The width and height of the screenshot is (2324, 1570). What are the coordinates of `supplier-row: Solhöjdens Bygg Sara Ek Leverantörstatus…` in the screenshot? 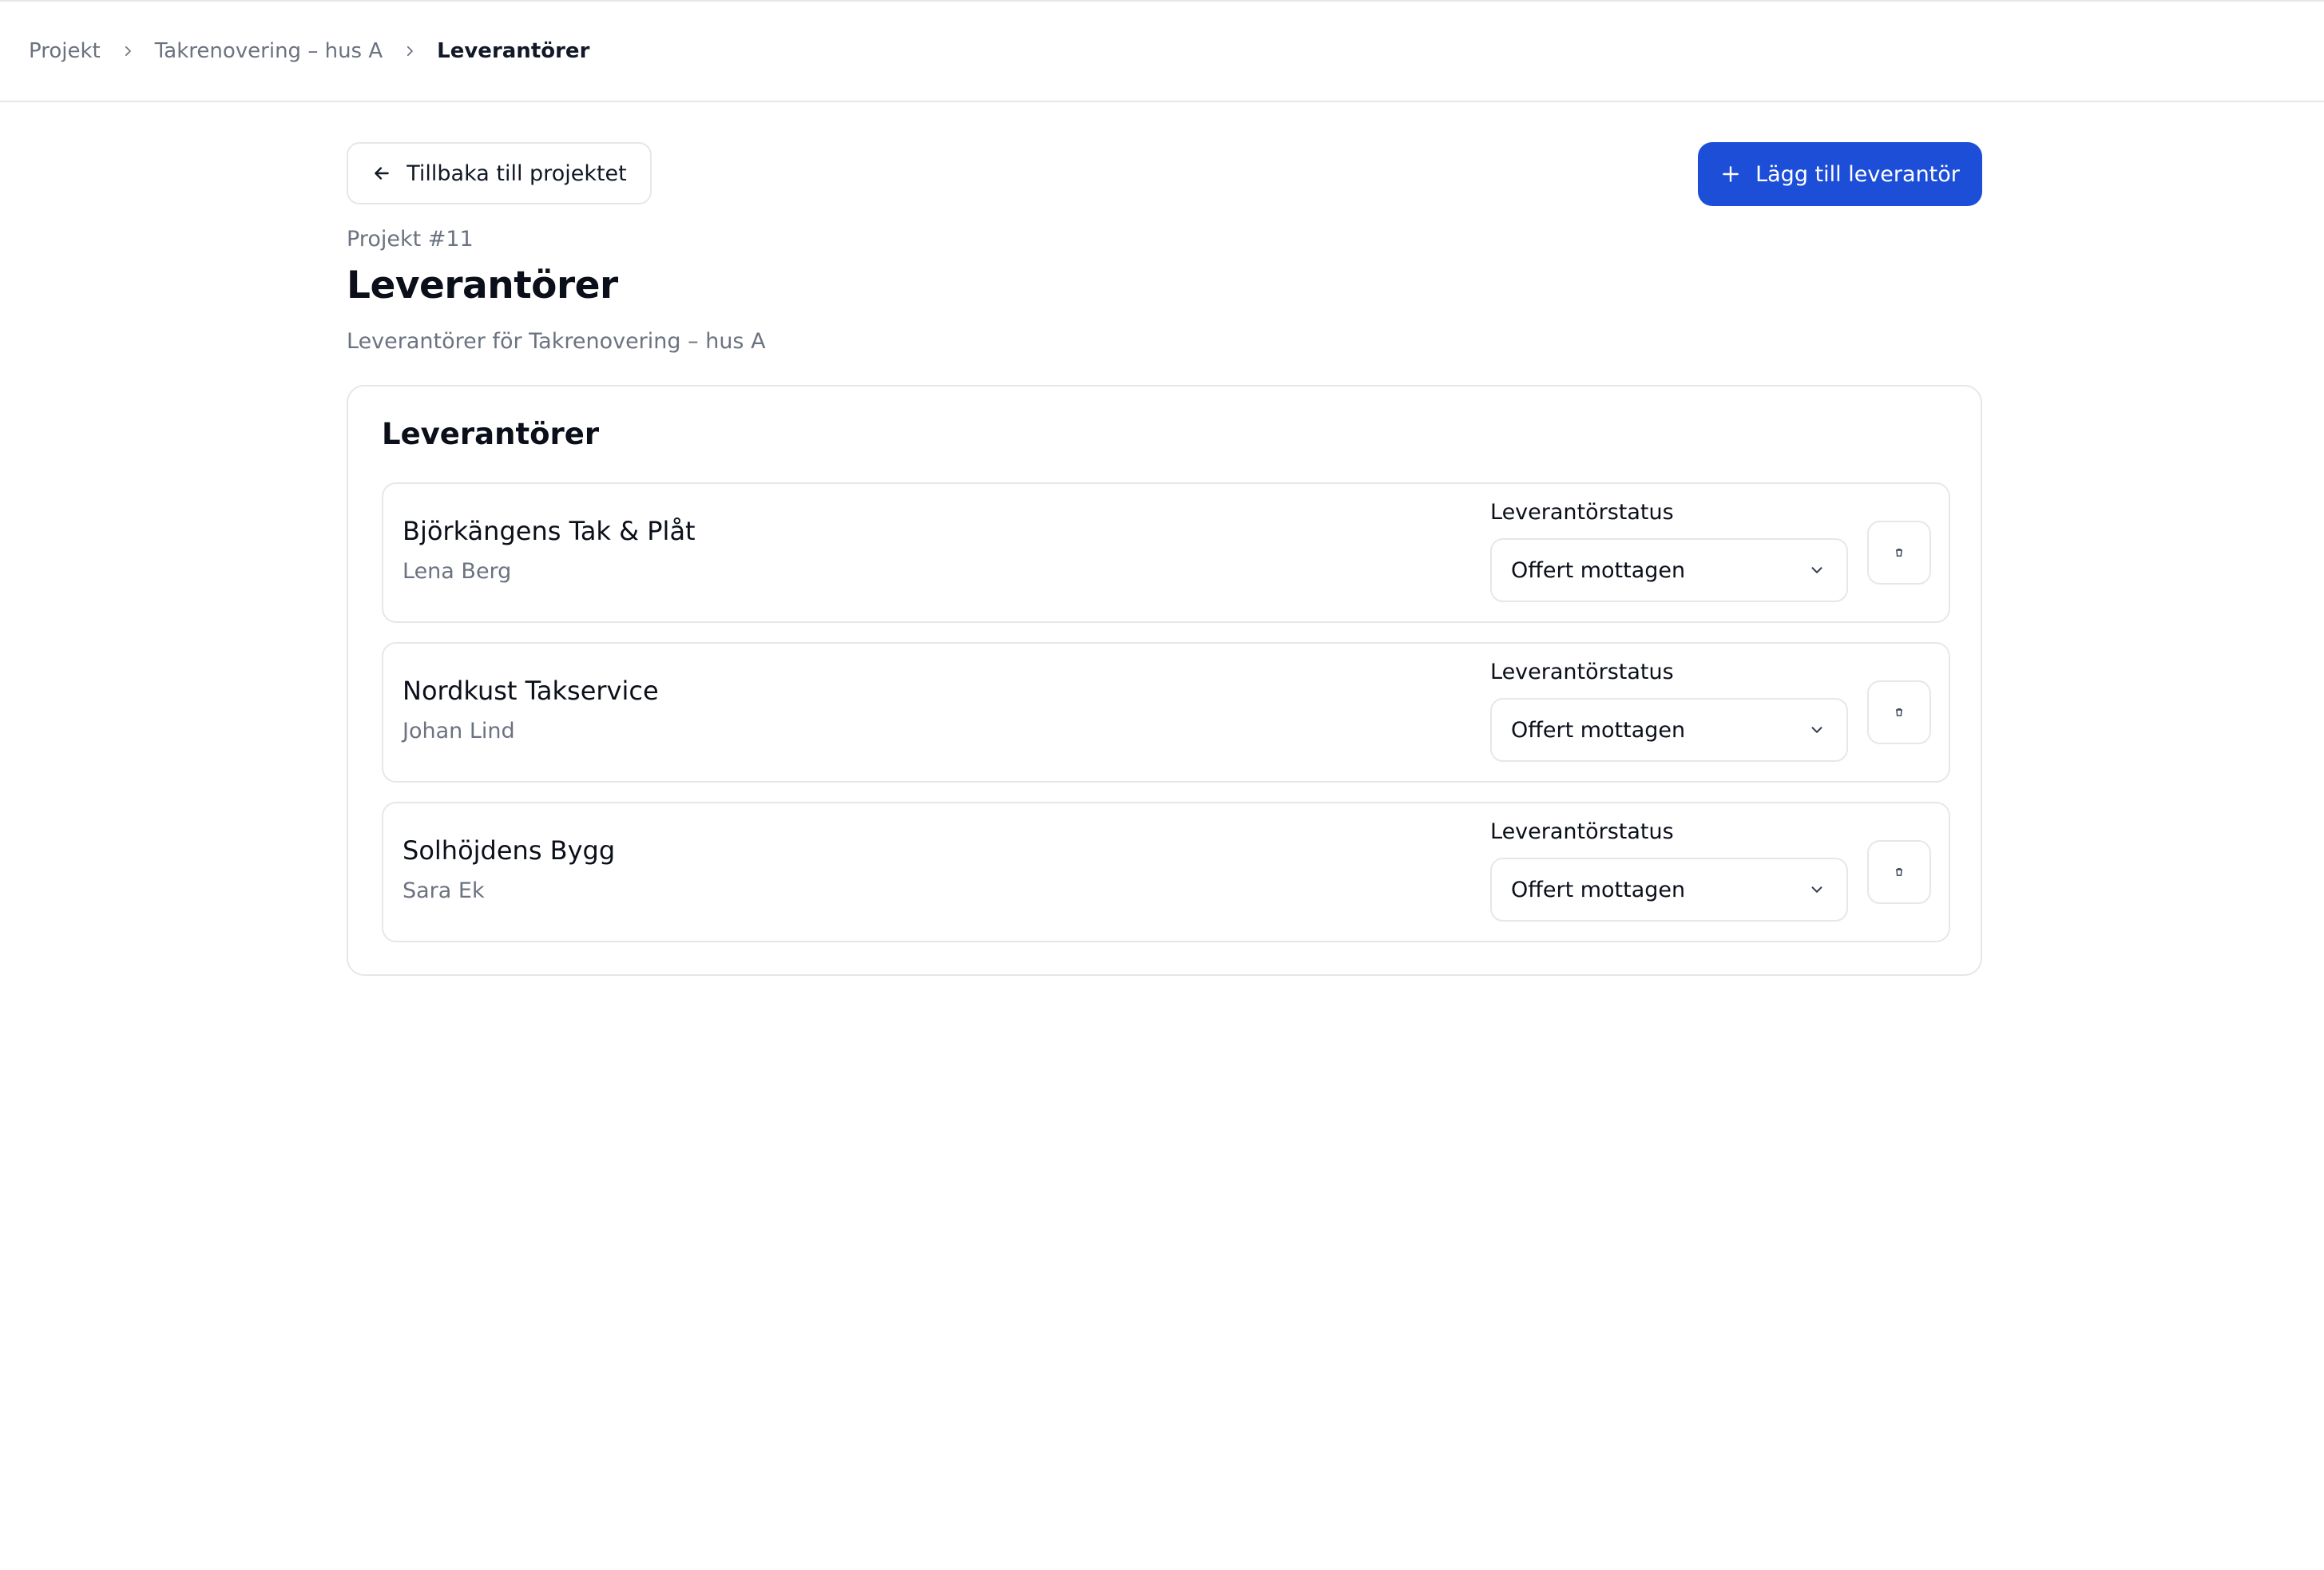 It's located at (1166, 872).